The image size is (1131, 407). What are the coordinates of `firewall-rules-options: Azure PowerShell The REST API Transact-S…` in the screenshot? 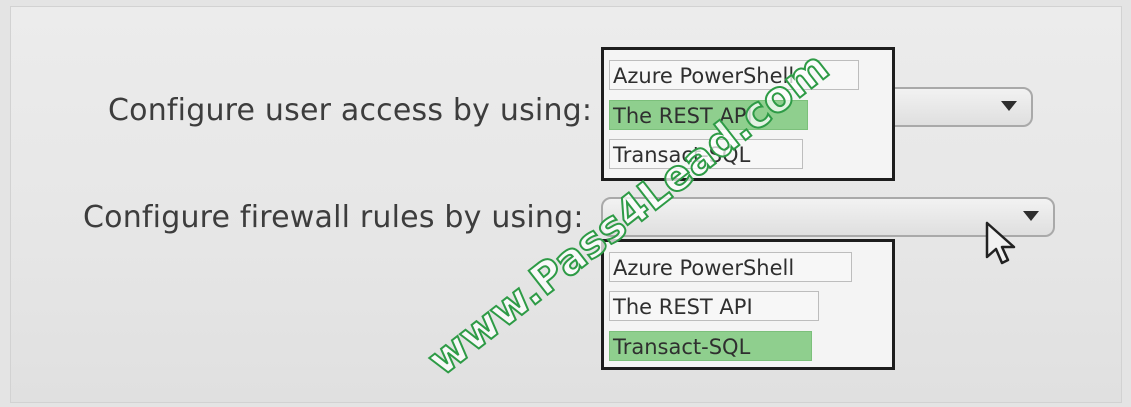 It's located at (748, 304).